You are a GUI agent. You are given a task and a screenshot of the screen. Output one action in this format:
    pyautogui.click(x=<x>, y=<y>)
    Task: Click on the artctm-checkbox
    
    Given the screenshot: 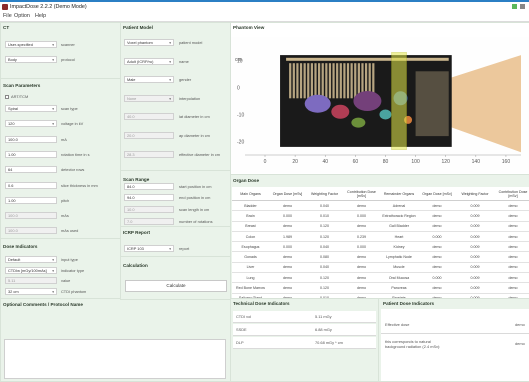 What is the action you would take?
    pyautogui.click(x=7, y=97)
    